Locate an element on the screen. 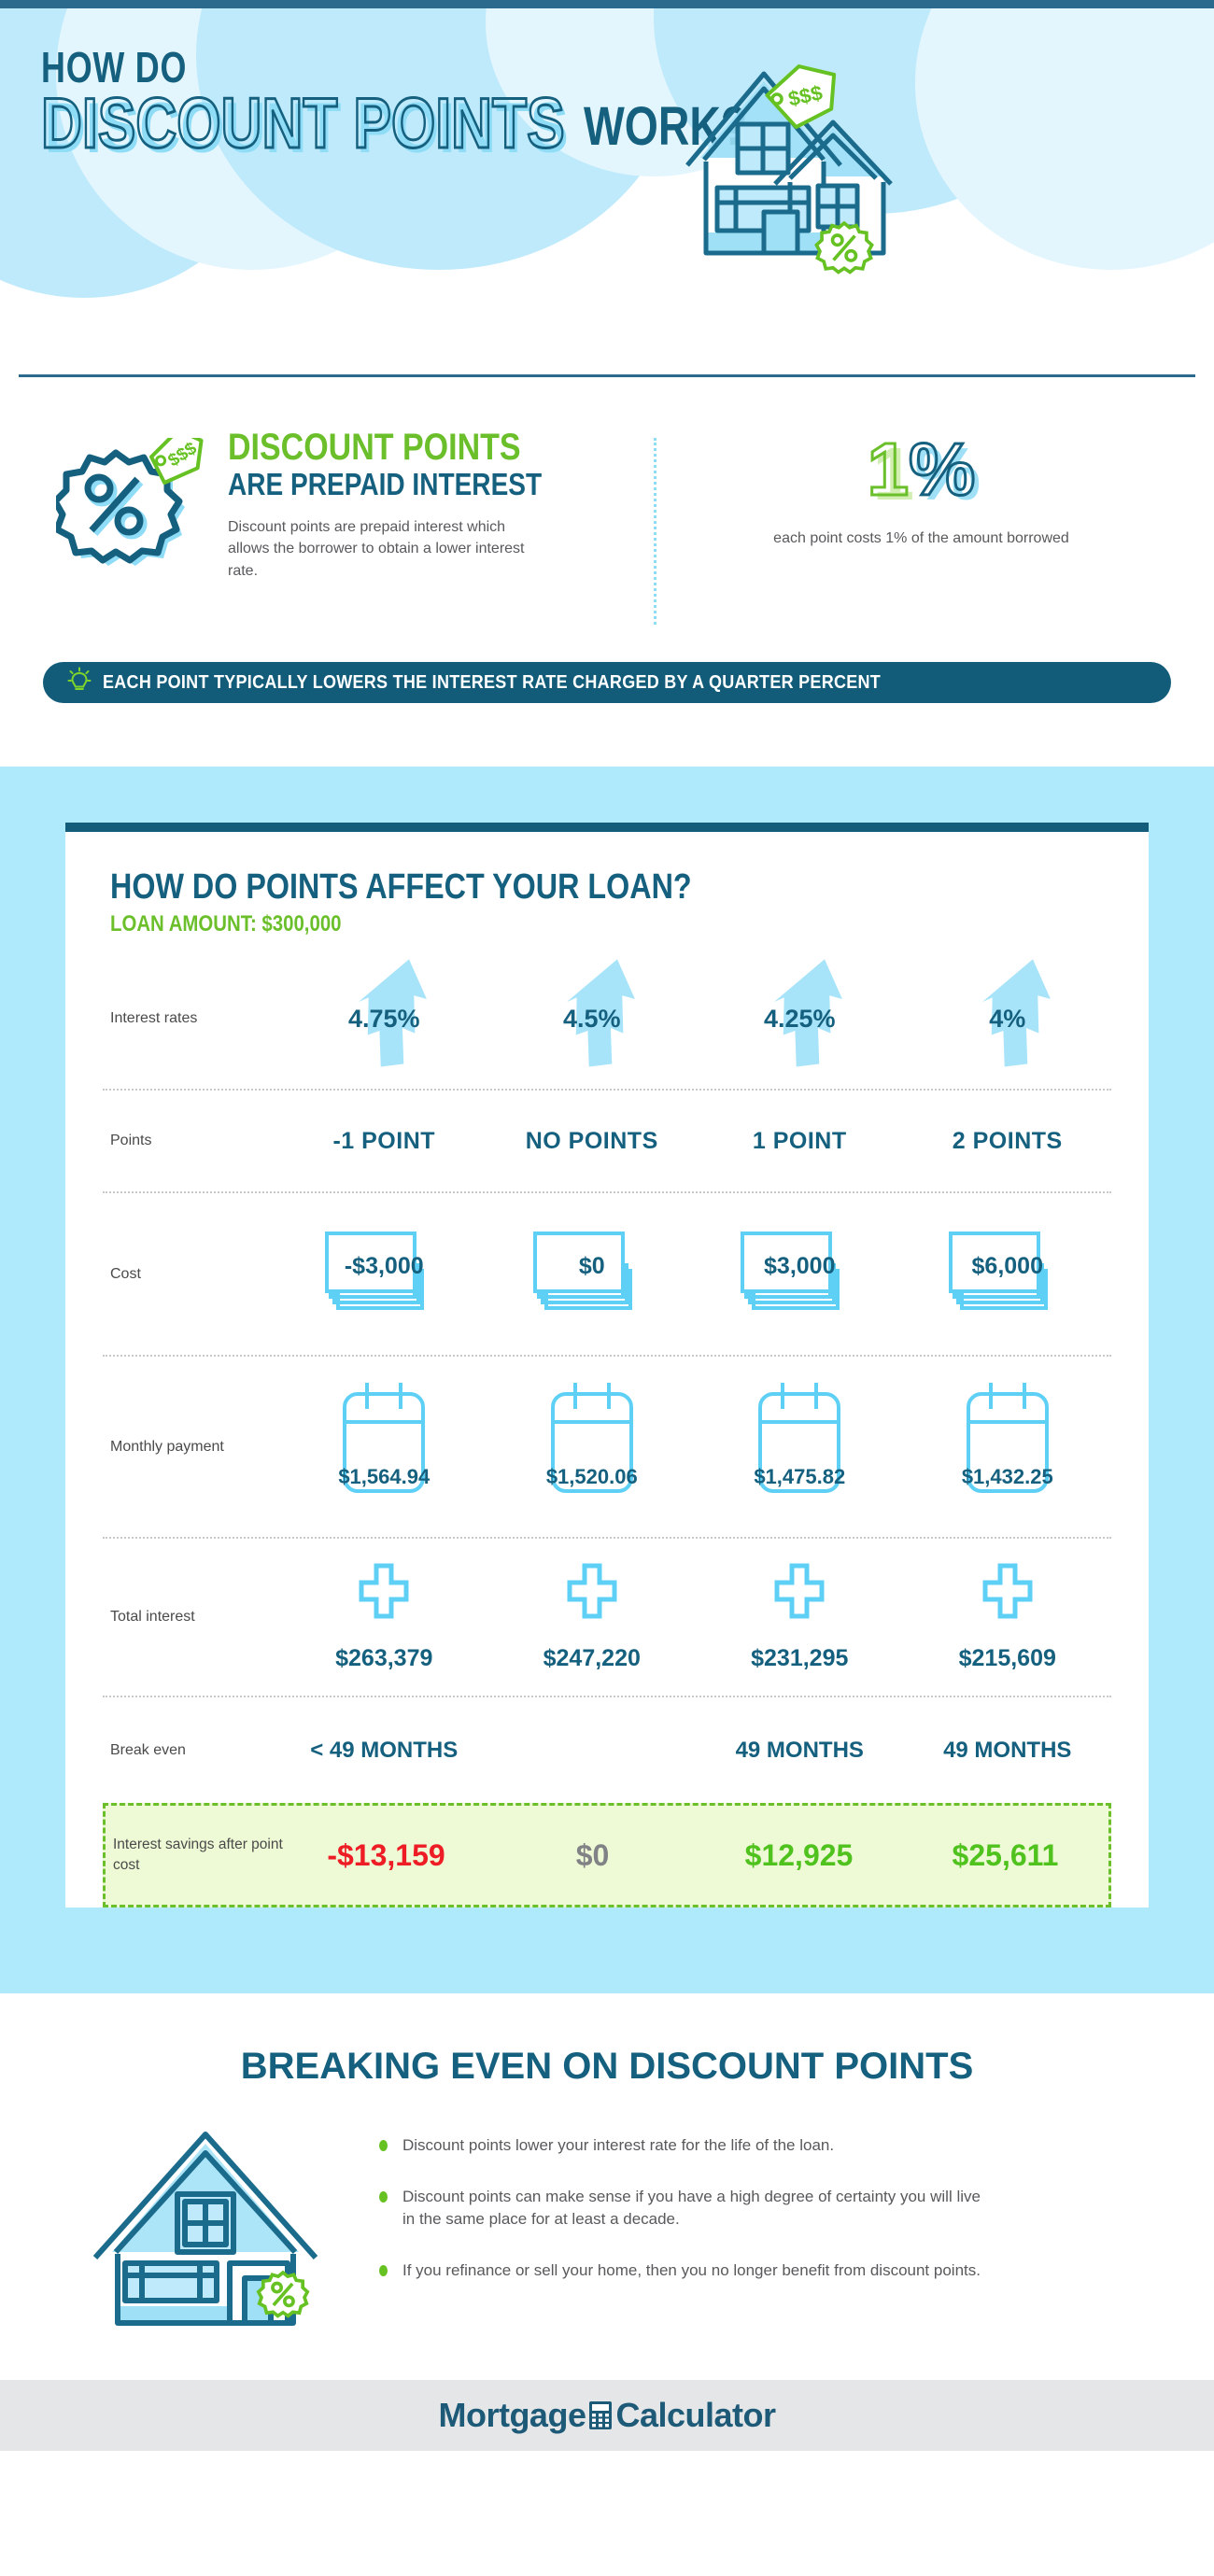  percent-seal-with-dollar-tag-icon: $$$ is located at coordinates (133, 510).